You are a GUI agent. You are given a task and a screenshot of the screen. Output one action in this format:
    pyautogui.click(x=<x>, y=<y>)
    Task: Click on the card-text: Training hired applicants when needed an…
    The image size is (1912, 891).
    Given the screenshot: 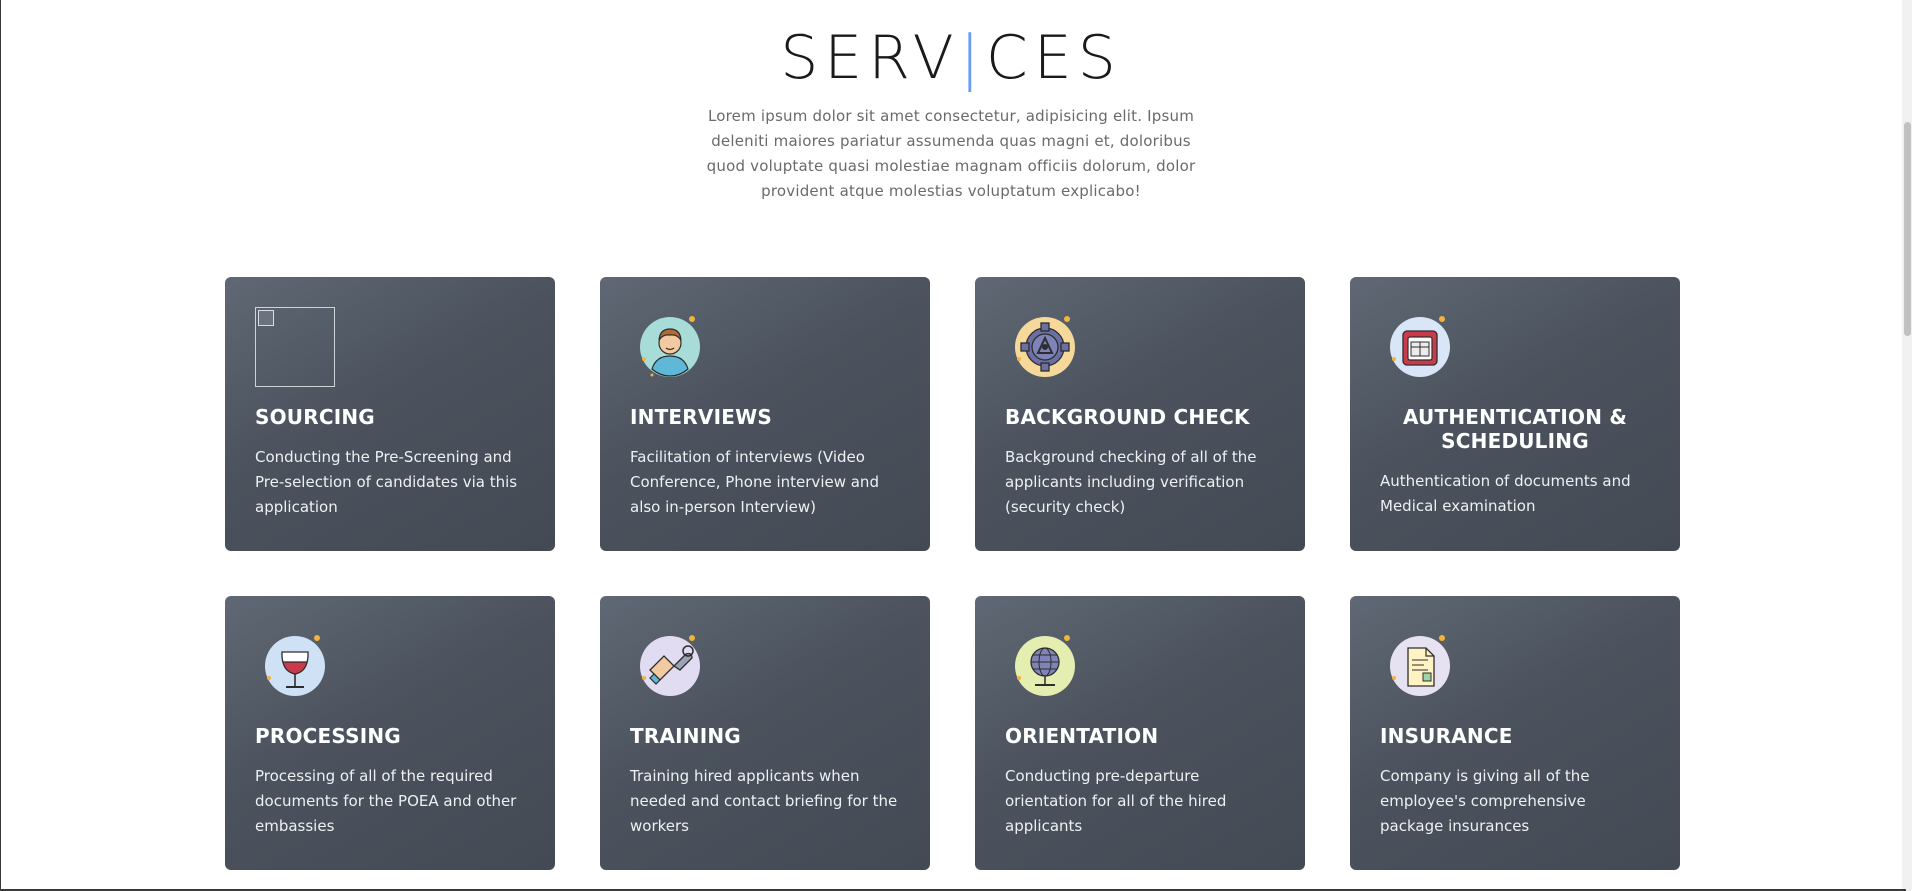 What is the action you would take?
    pyautogui.click(x=764, y=801)
    